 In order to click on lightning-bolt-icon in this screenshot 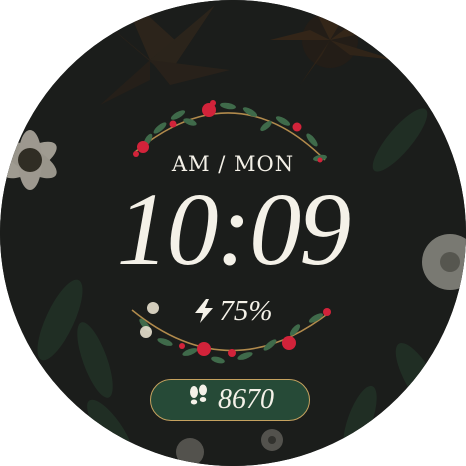, I will do `click(204, 314)`.